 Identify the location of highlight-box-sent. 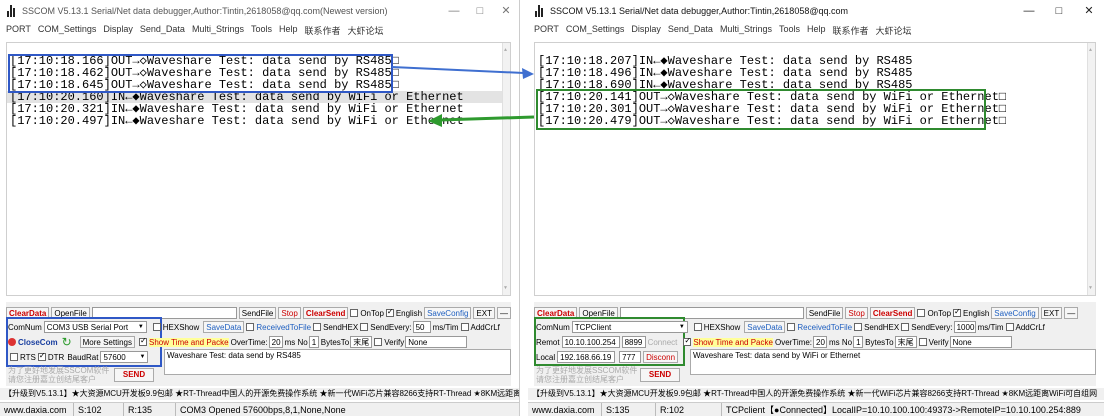
(761, 109).